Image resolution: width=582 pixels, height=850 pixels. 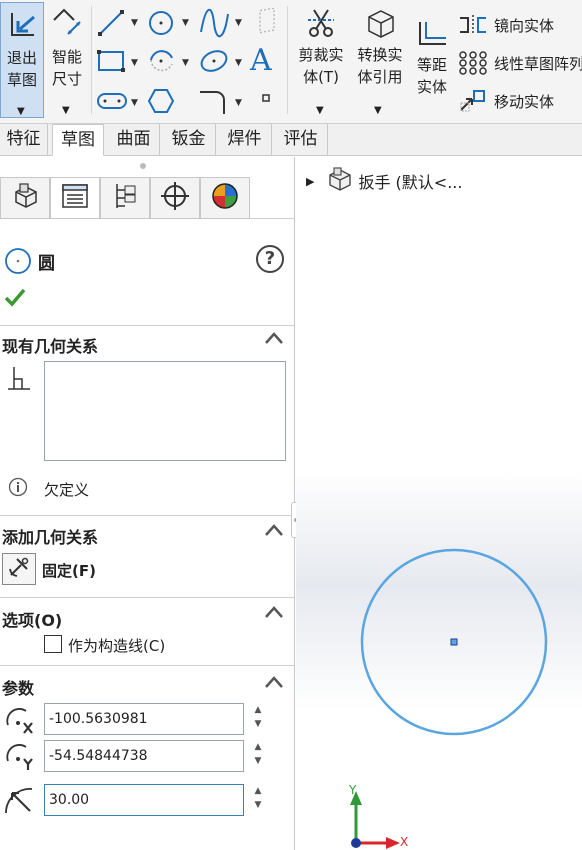 I want to click on triad-x-arrow, so click(x=393, y=843).